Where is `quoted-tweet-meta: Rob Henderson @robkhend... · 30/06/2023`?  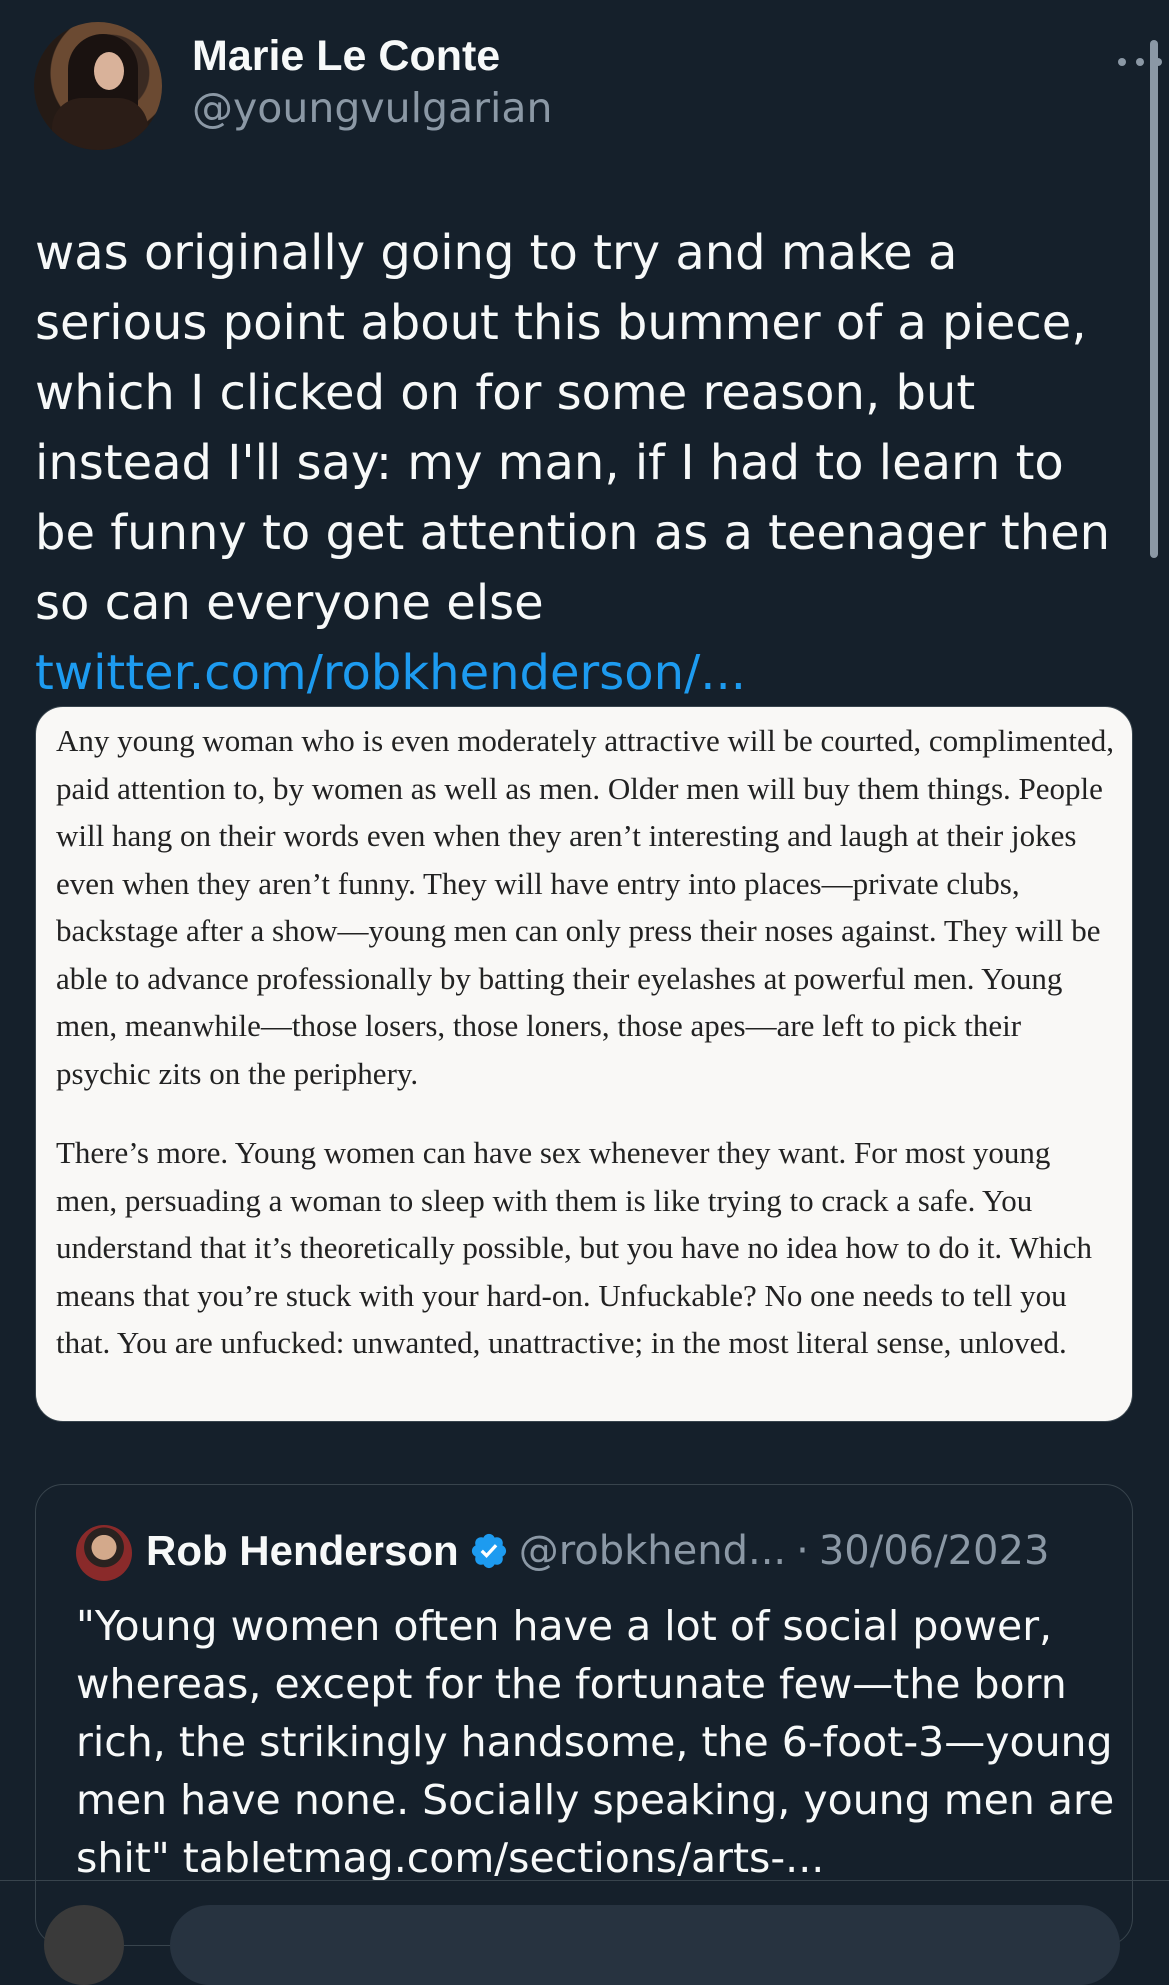
quoted-tweet-meta: Rob Henderson @robkhend... · 30/06/2023 is located at coordinates (597, 1551).